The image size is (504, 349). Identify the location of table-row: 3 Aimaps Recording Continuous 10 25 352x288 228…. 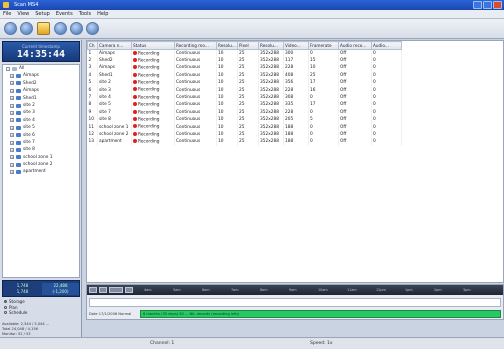
(244, 68).